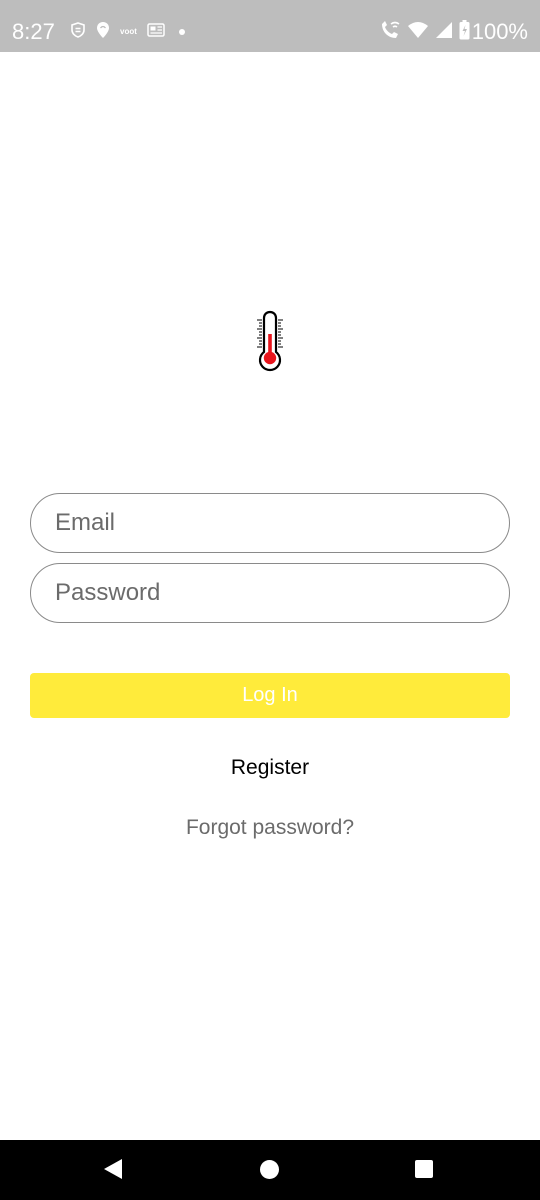 The height and width of the screenshot is (1200, 540). Describe the element at coordinates (78, 32) in the screenshot. I see `shield-s-icon` at that location.